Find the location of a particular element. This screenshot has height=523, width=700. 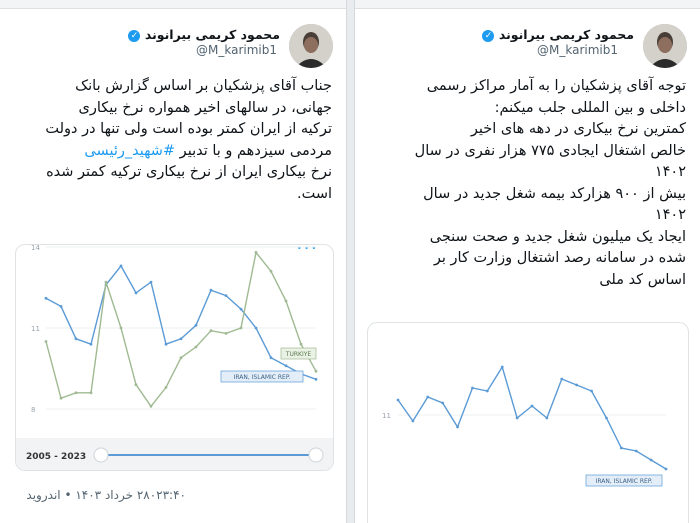

tweet-text-line: جهانی، در سالهای اخیر همواره نرخ بیکاری is located at coordinates (205, 107).